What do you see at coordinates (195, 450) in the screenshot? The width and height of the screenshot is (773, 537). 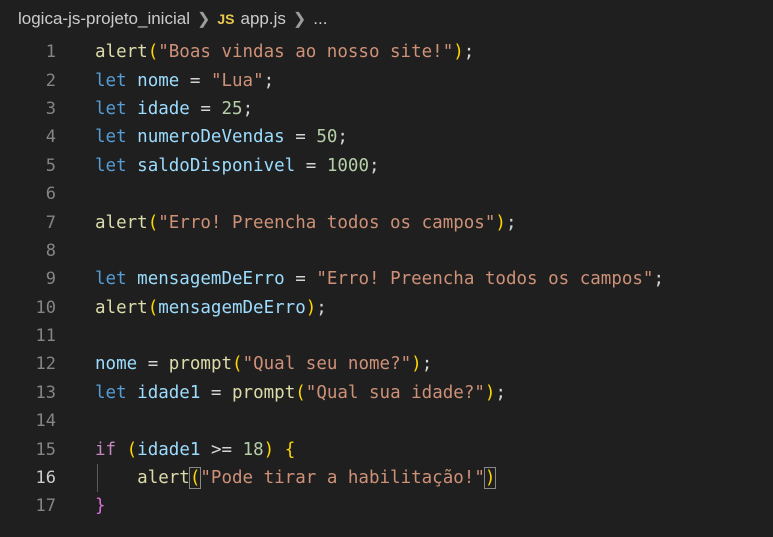 I see `code-text: if (idade1 >= 18) {` at bounding box center [195, 450].